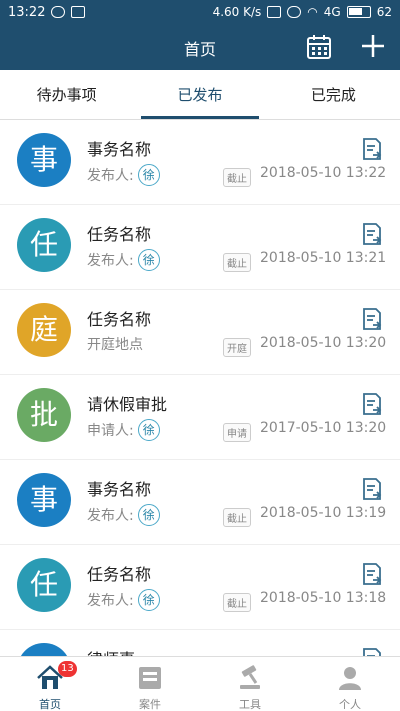 This screenshot has width=400, height=711. I want to click on item-time: 2018-05-10 13:21, so click(323, 258).